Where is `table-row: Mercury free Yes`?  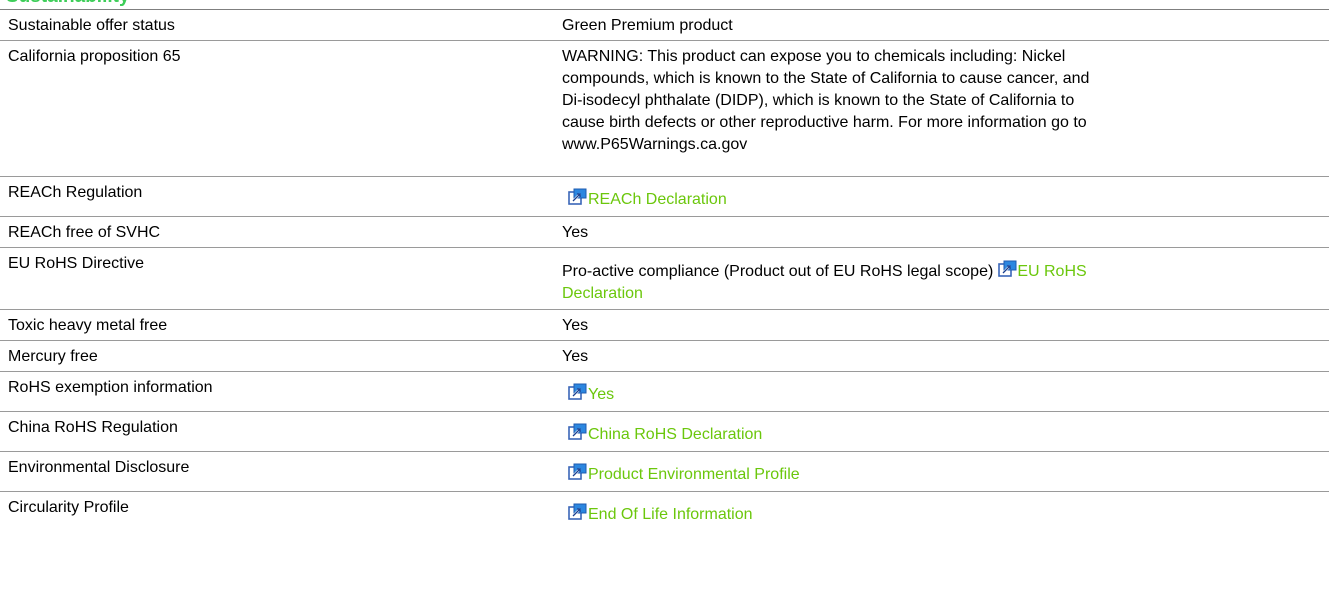 table-row: Mercury free Yes is located at coordinates (664, 356).